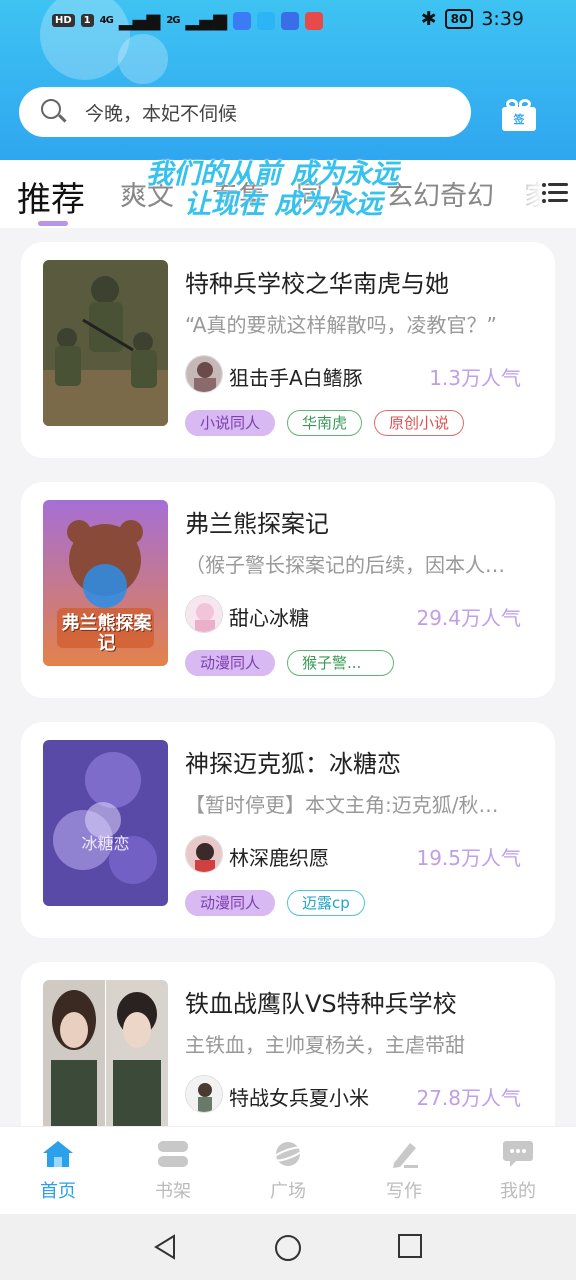 The width and height of the screenshot is (576, 1280). What do you see at coordinates (269, 616) in the screenshot?
I see `author-name: 甜心冰糖` at bounding box center [269, 616].